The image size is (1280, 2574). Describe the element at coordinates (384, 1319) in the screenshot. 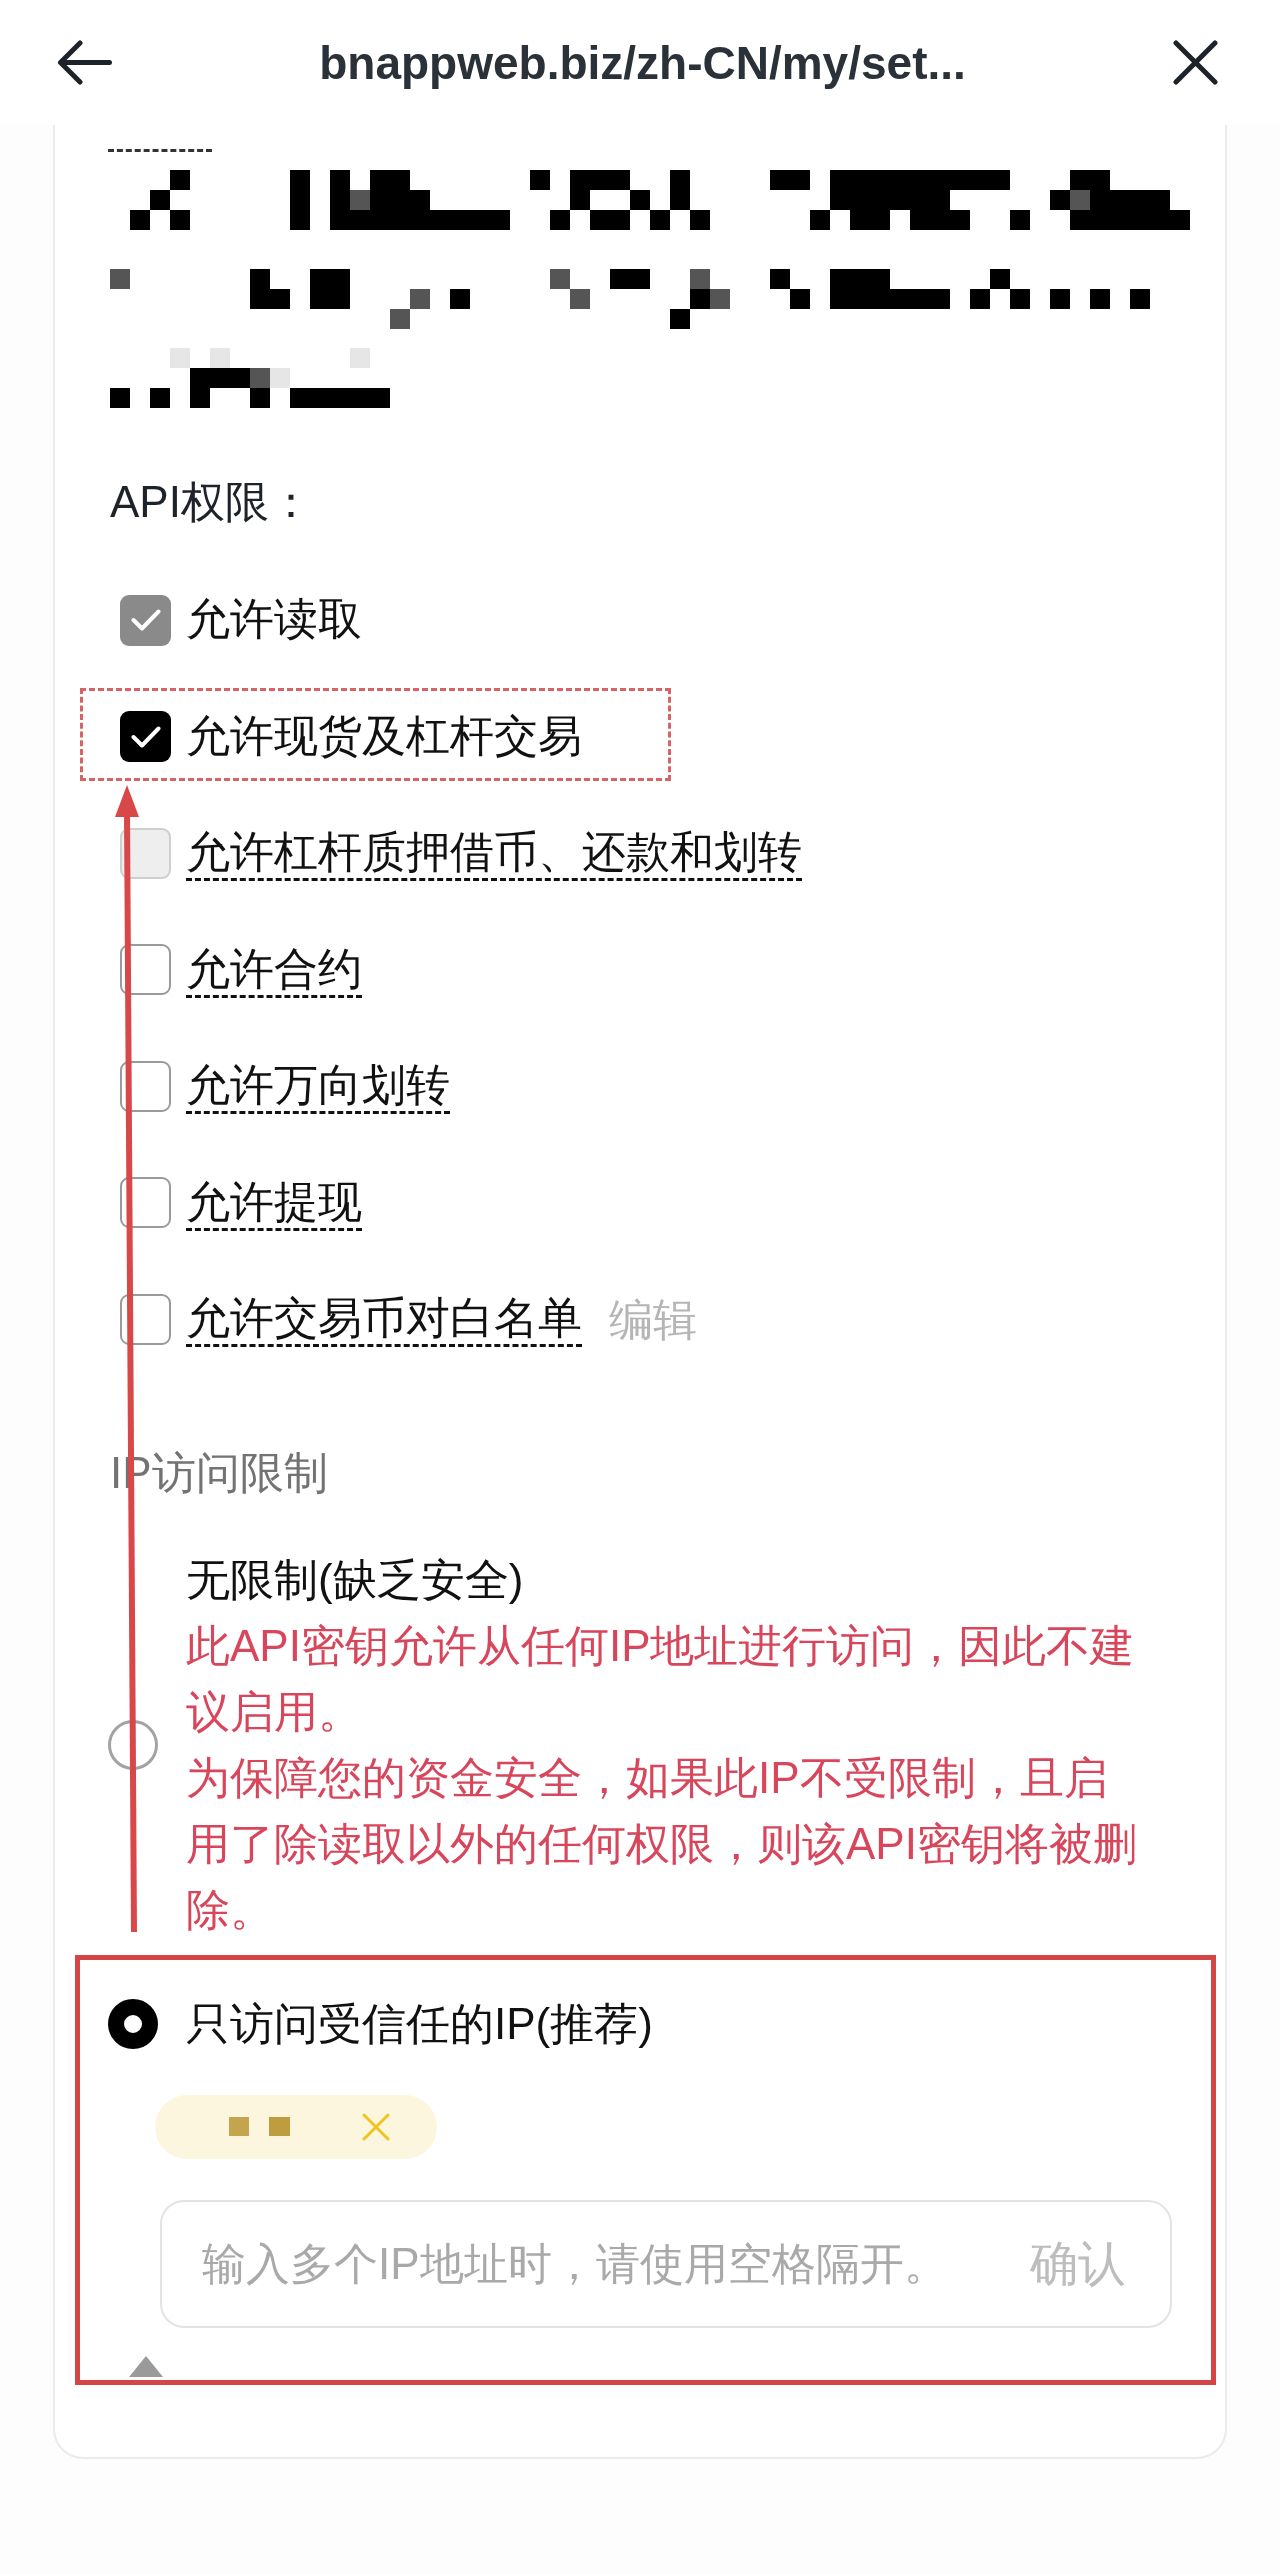

I see `permission-label: 允许交易币对白名单` at that location.